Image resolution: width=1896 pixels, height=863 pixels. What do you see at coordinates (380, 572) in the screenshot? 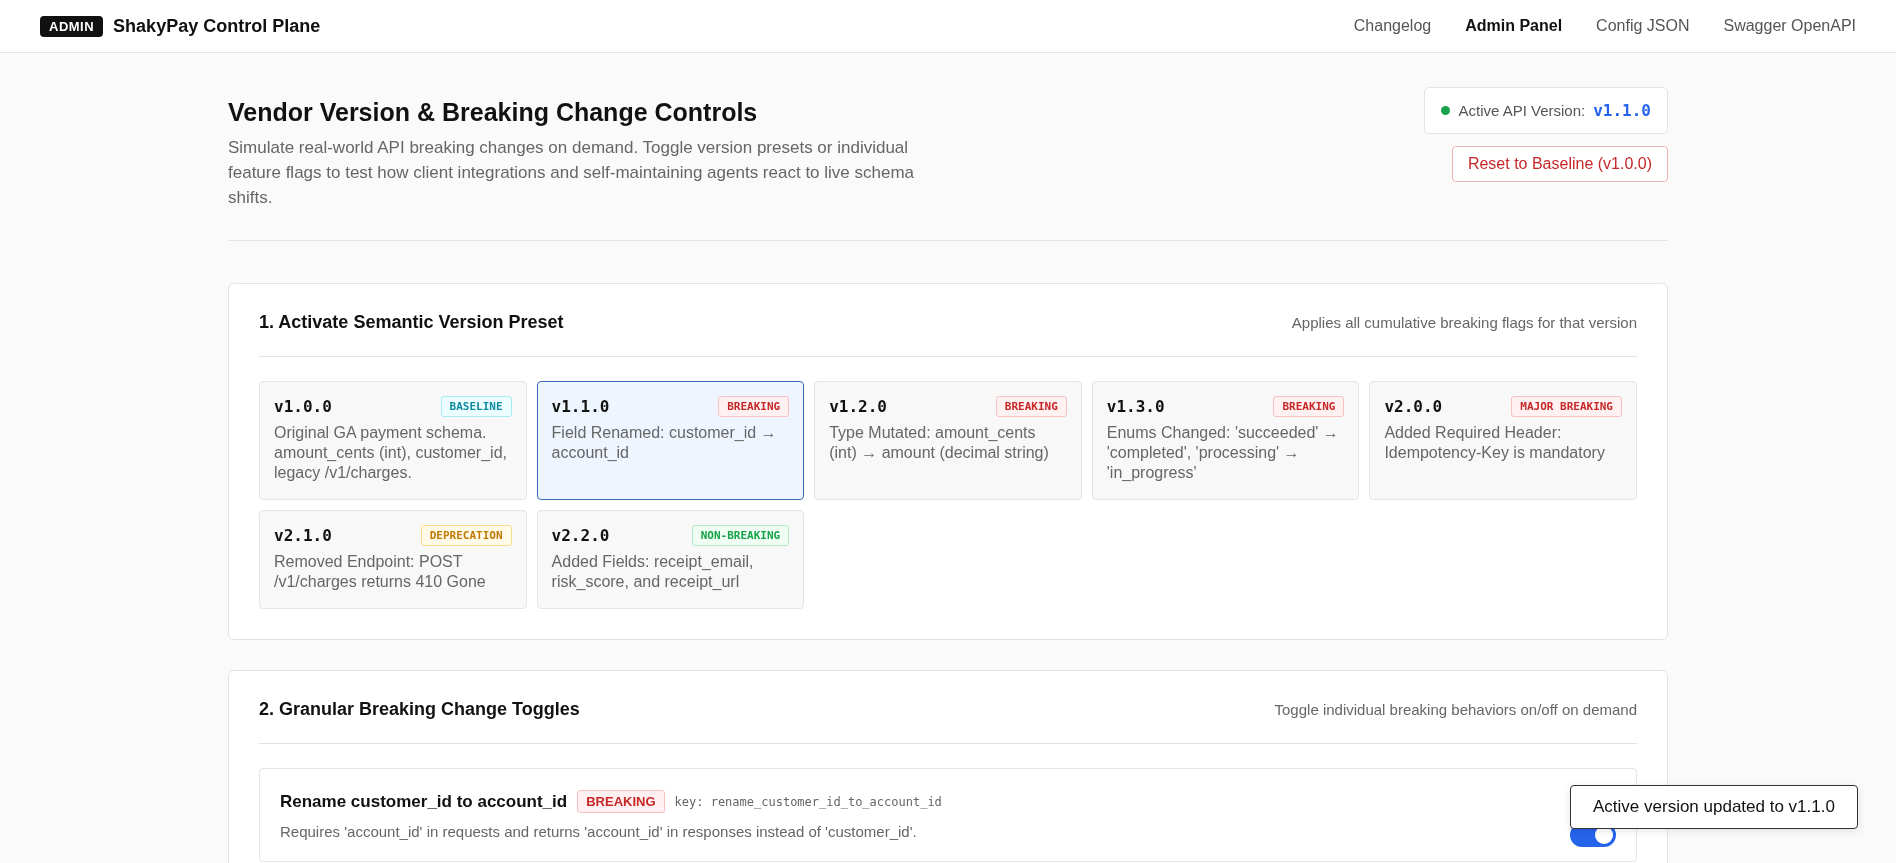
I see `version-description: Removed Endpoint: POST /v1/charges returns 410 Gone` at bounding box center [380, 572].